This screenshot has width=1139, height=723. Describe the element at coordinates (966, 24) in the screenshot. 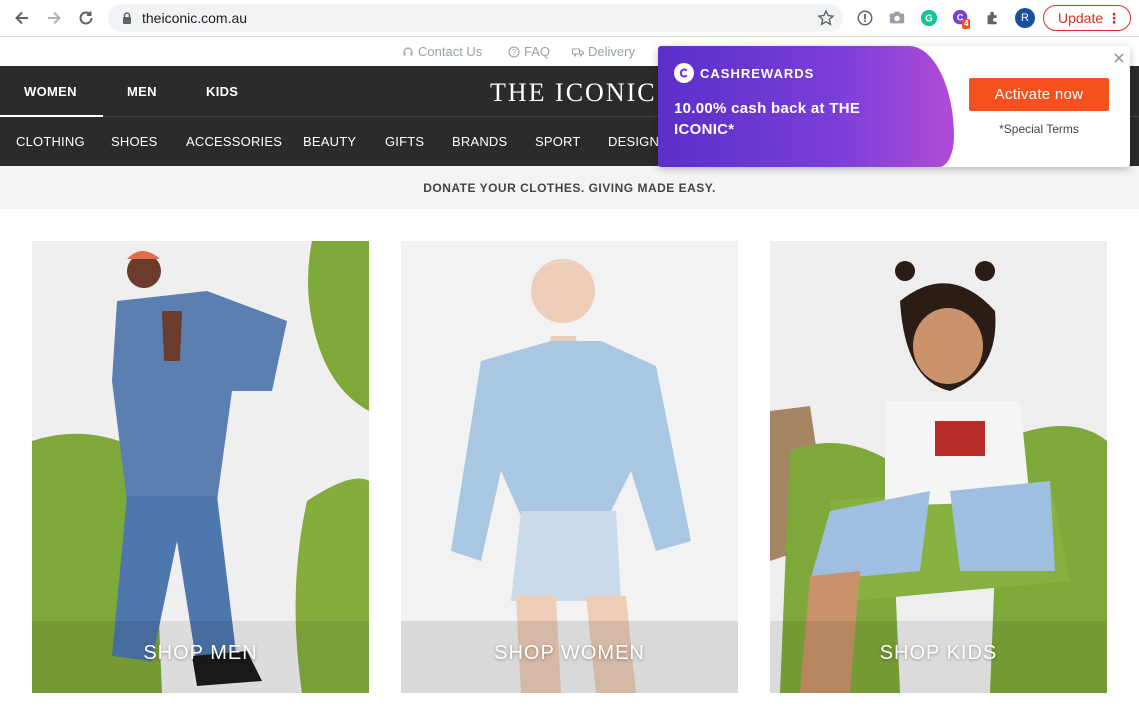

I see `extension-badge: 4` at that location.